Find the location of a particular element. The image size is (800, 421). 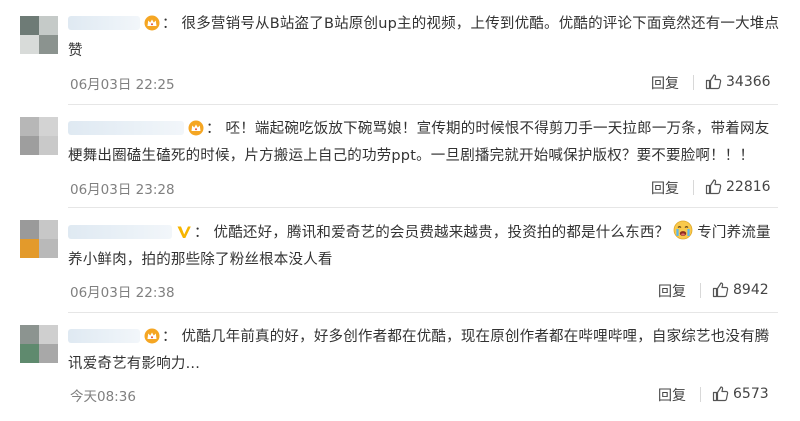

comment-time: 06月03日 22:25 is located at coordinates (122, 85).